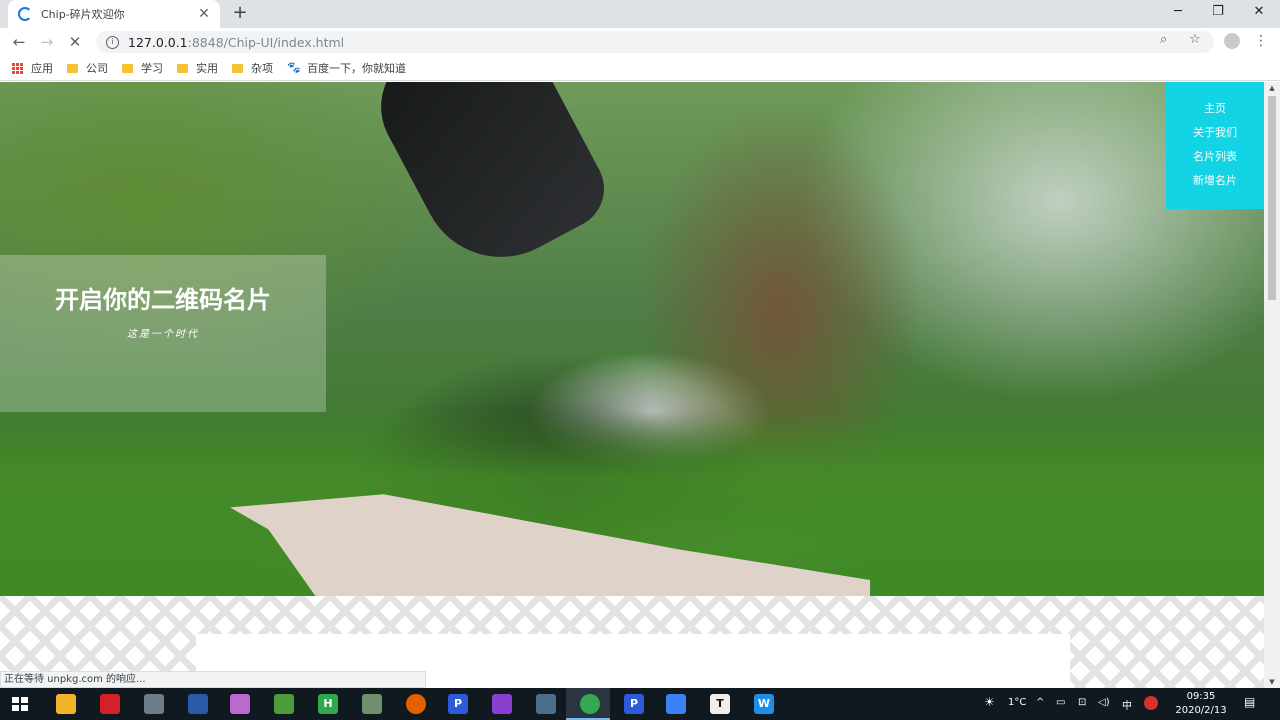 This screenshot has height=720, width=1280. I want to click on apps-grid-icon, so click(17, 68).